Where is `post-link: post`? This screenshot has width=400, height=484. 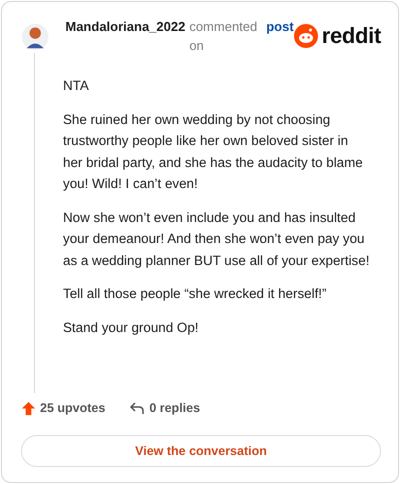 post-link: post is located at coordinates (280, 26).